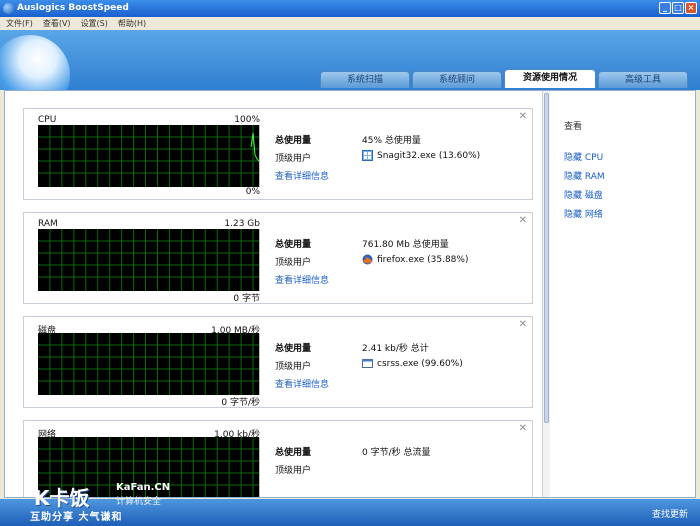 The height and width of the screenshot is (526, 700). I want to click on watermark: K卡饭 KaFan.CN 计算机安全 互助分享 大气谦和, so click(110, 502).